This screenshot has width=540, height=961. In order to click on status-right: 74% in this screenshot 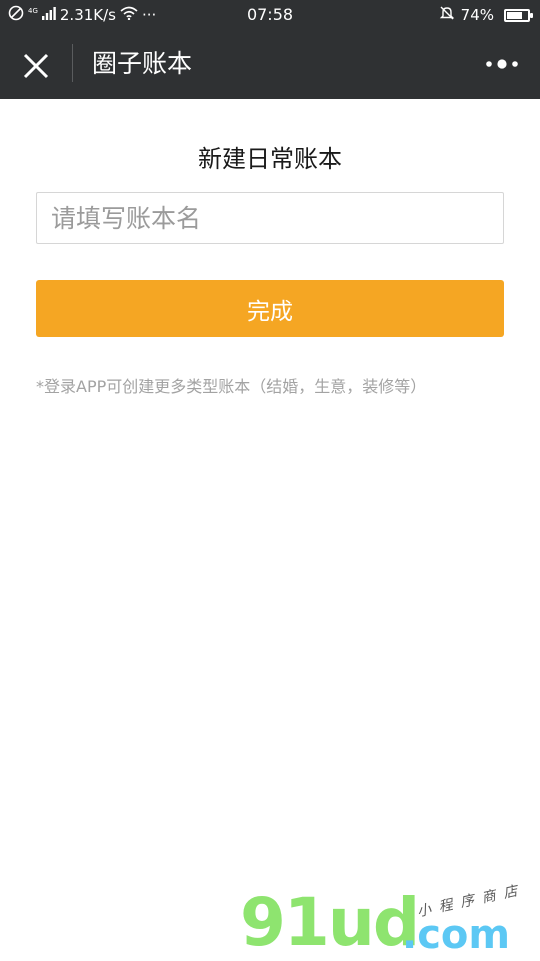, I will do `click(486, 15)`.